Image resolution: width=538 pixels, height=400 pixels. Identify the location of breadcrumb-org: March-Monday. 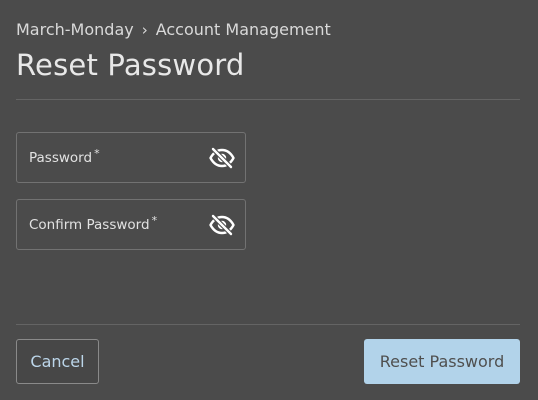
(75, 29).